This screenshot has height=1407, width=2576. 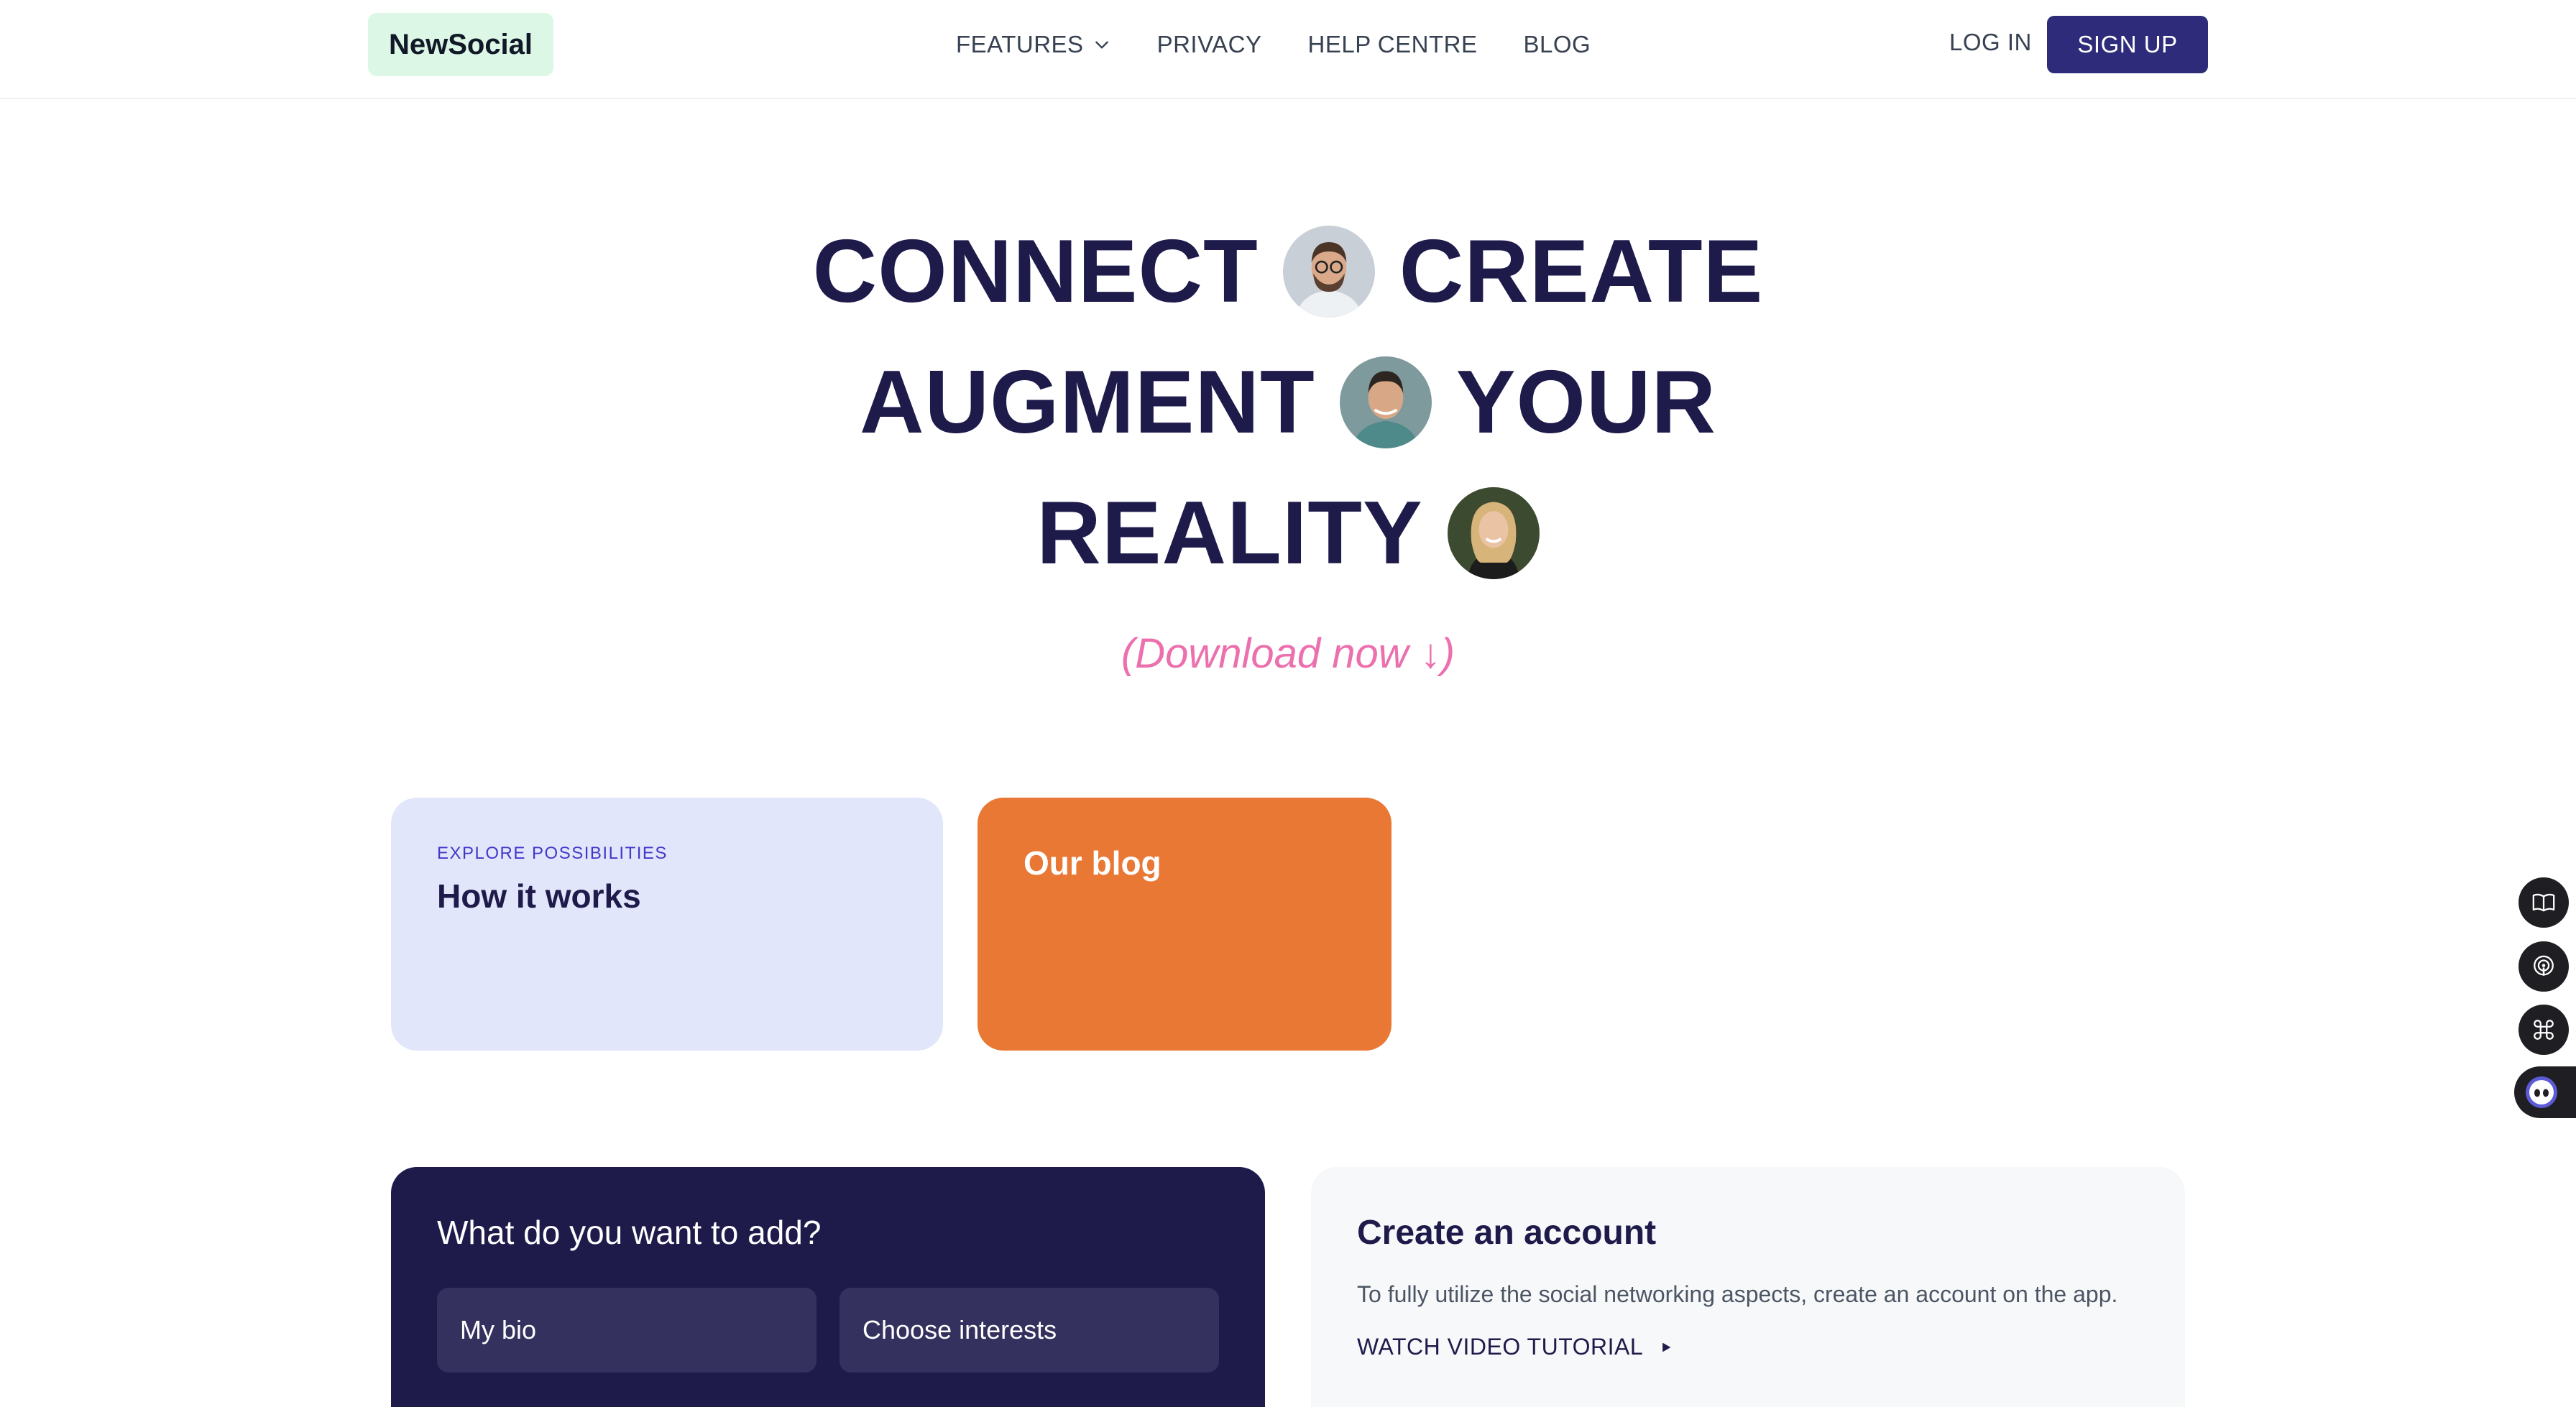 I want to click on command-icon, so click(x=2544, y=1030).